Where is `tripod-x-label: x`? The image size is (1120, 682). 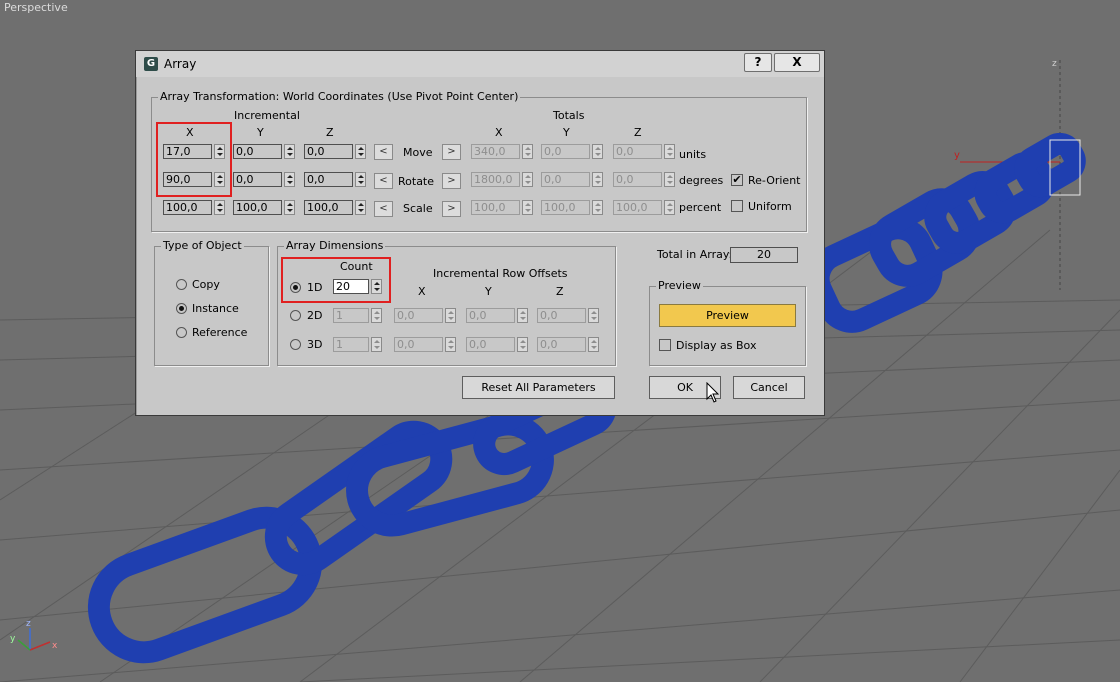 tripod-x-label: x is located at coordinates (55, 646).